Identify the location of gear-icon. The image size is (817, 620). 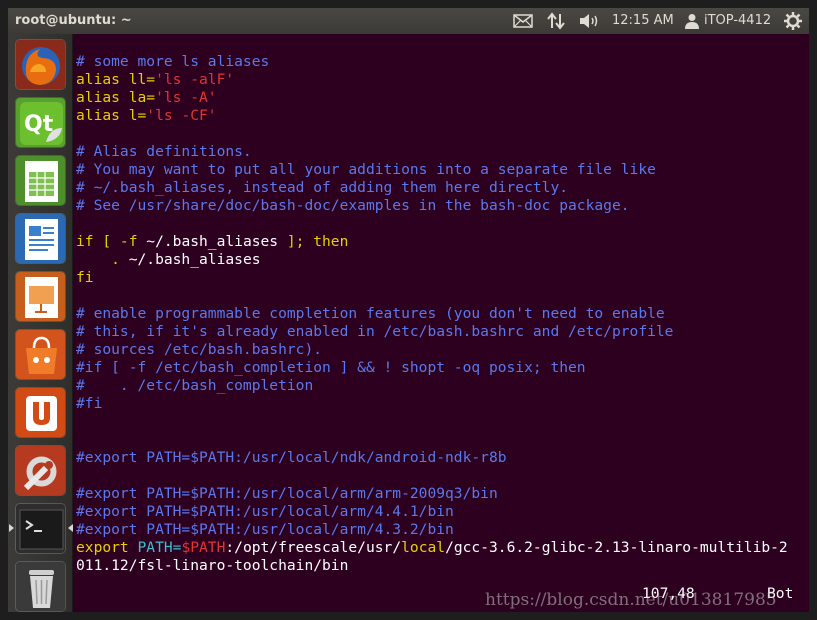
(793, 21).